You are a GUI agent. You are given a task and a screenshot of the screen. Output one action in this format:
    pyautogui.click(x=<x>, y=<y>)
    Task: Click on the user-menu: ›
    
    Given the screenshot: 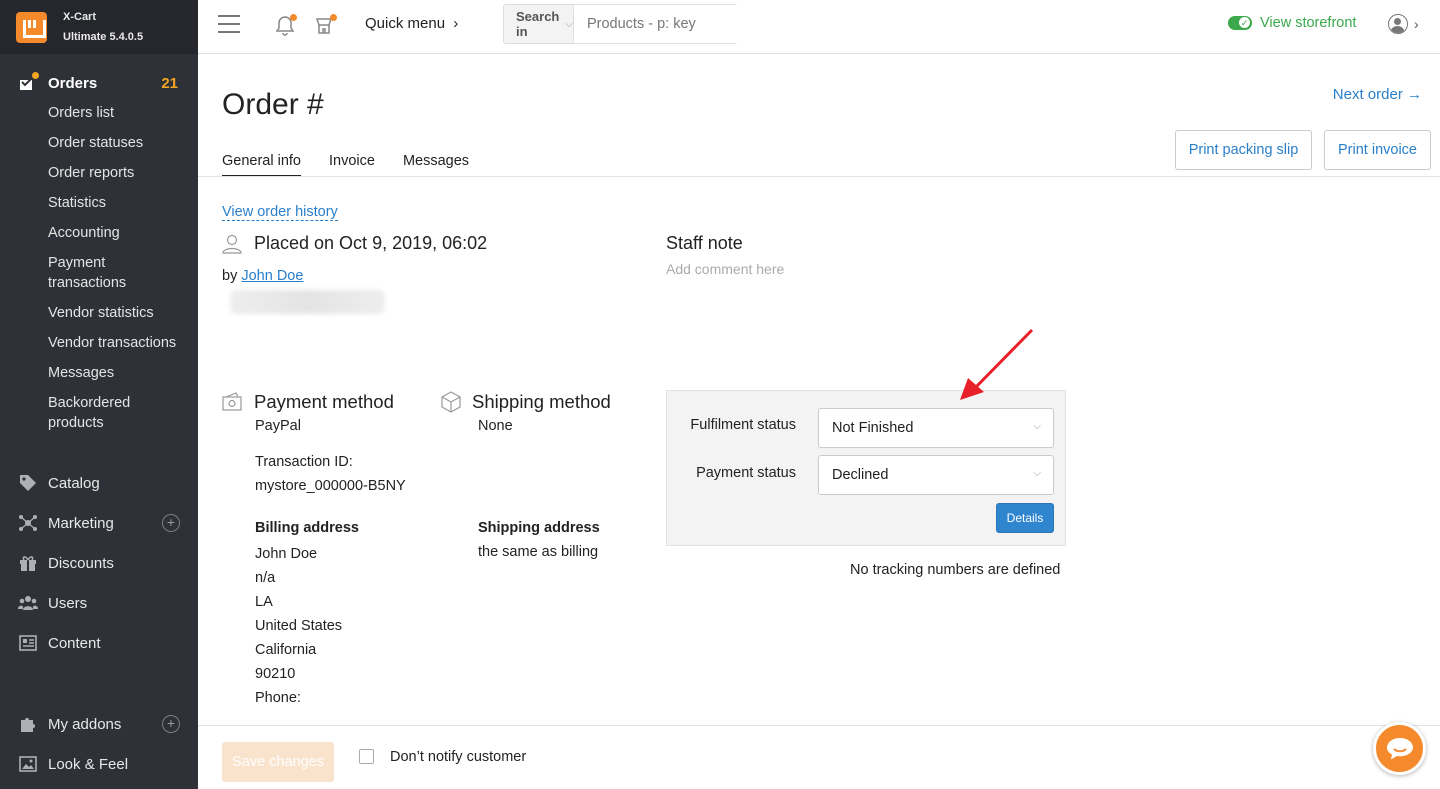 What is the action you would take?
    pyautogui.click(x=1403, y=24)
    